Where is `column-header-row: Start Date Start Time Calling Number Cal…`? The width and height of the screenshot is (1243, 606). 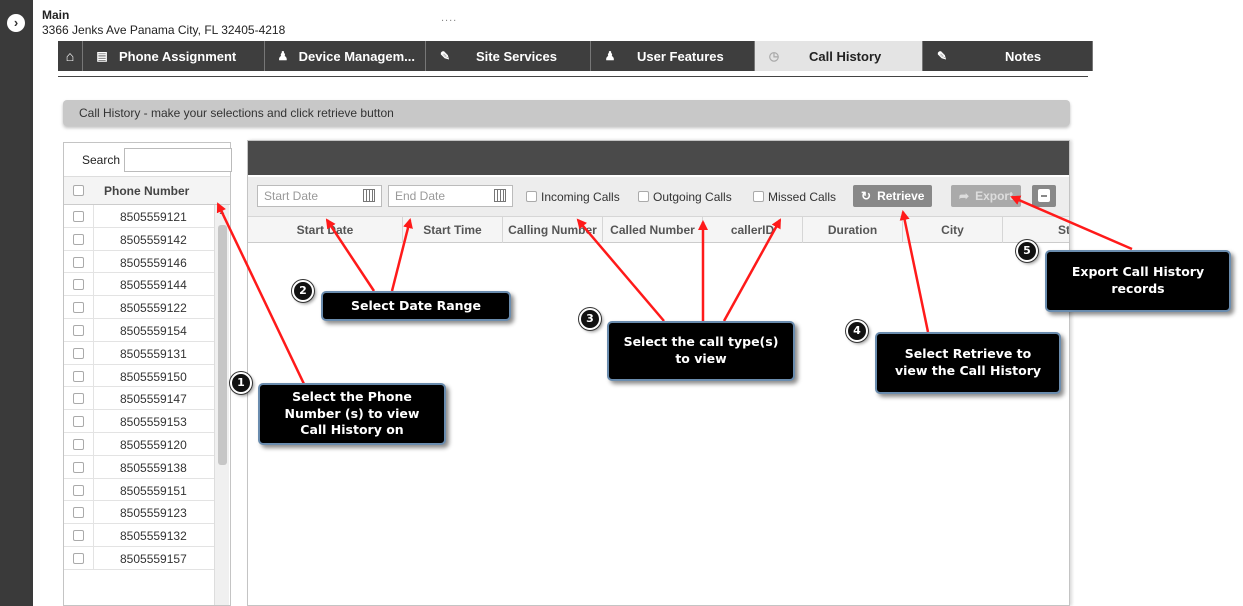
column-header-row: Start Date Start Time Calling Number Cal… is located at coordinates (658, 230).